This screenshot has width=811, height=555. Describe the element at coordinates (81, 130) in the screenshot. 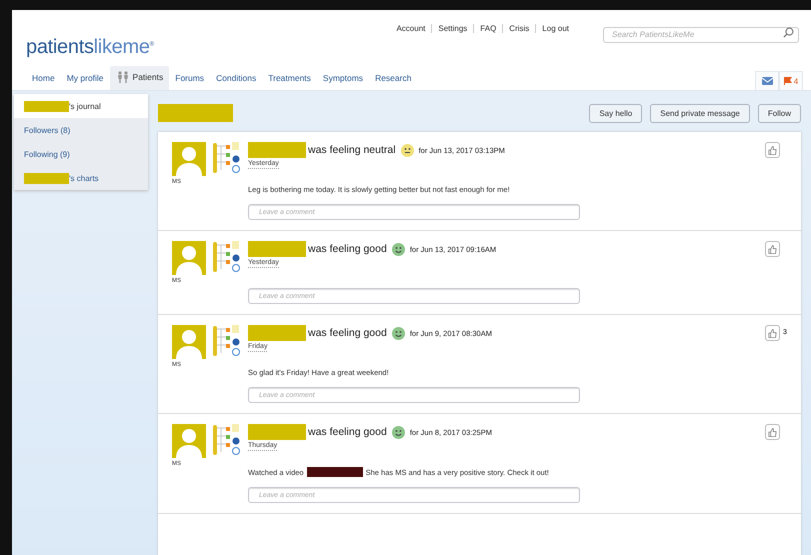

I see `sidebar-item: Followers (8)` at that location.